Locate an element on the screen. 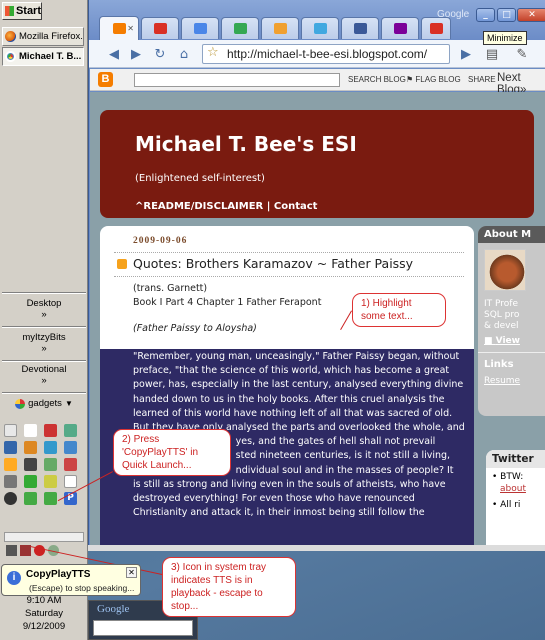  window-bottom-border is located at coordinates (316, 548).